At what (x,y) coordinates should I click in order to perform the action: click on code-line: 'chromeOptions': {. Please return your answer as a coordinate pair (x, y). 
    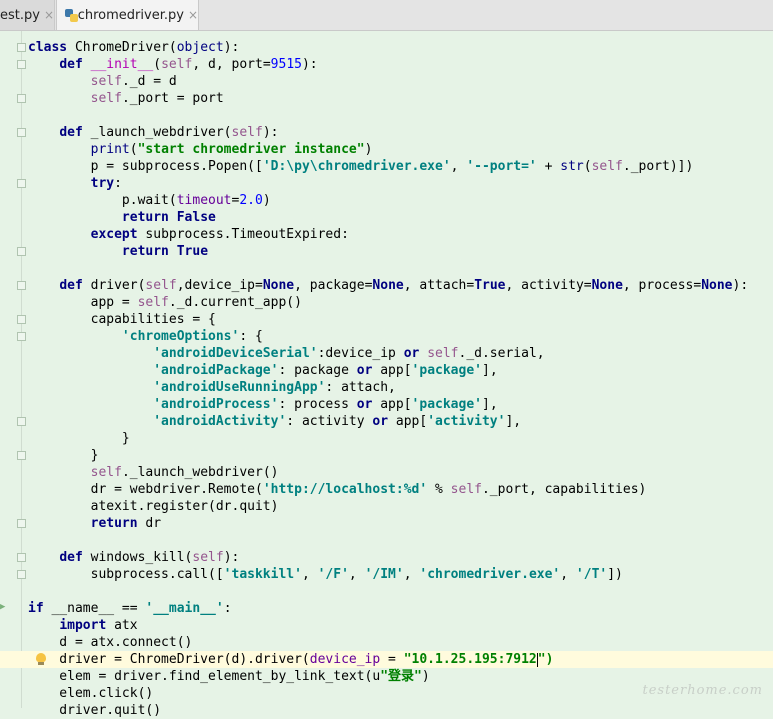
    Looking at the image, I should click on (192, 336).